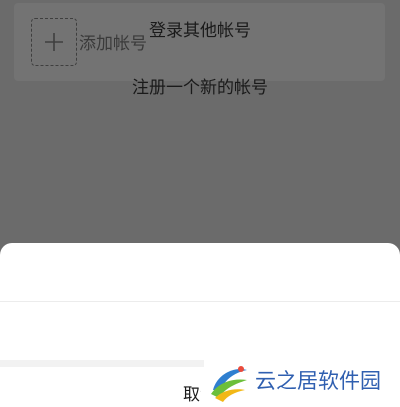  Describe the element at coordinates (200, 31) in the screenshot. I see `login-other-account-option: 登录其他帐号` at that location.